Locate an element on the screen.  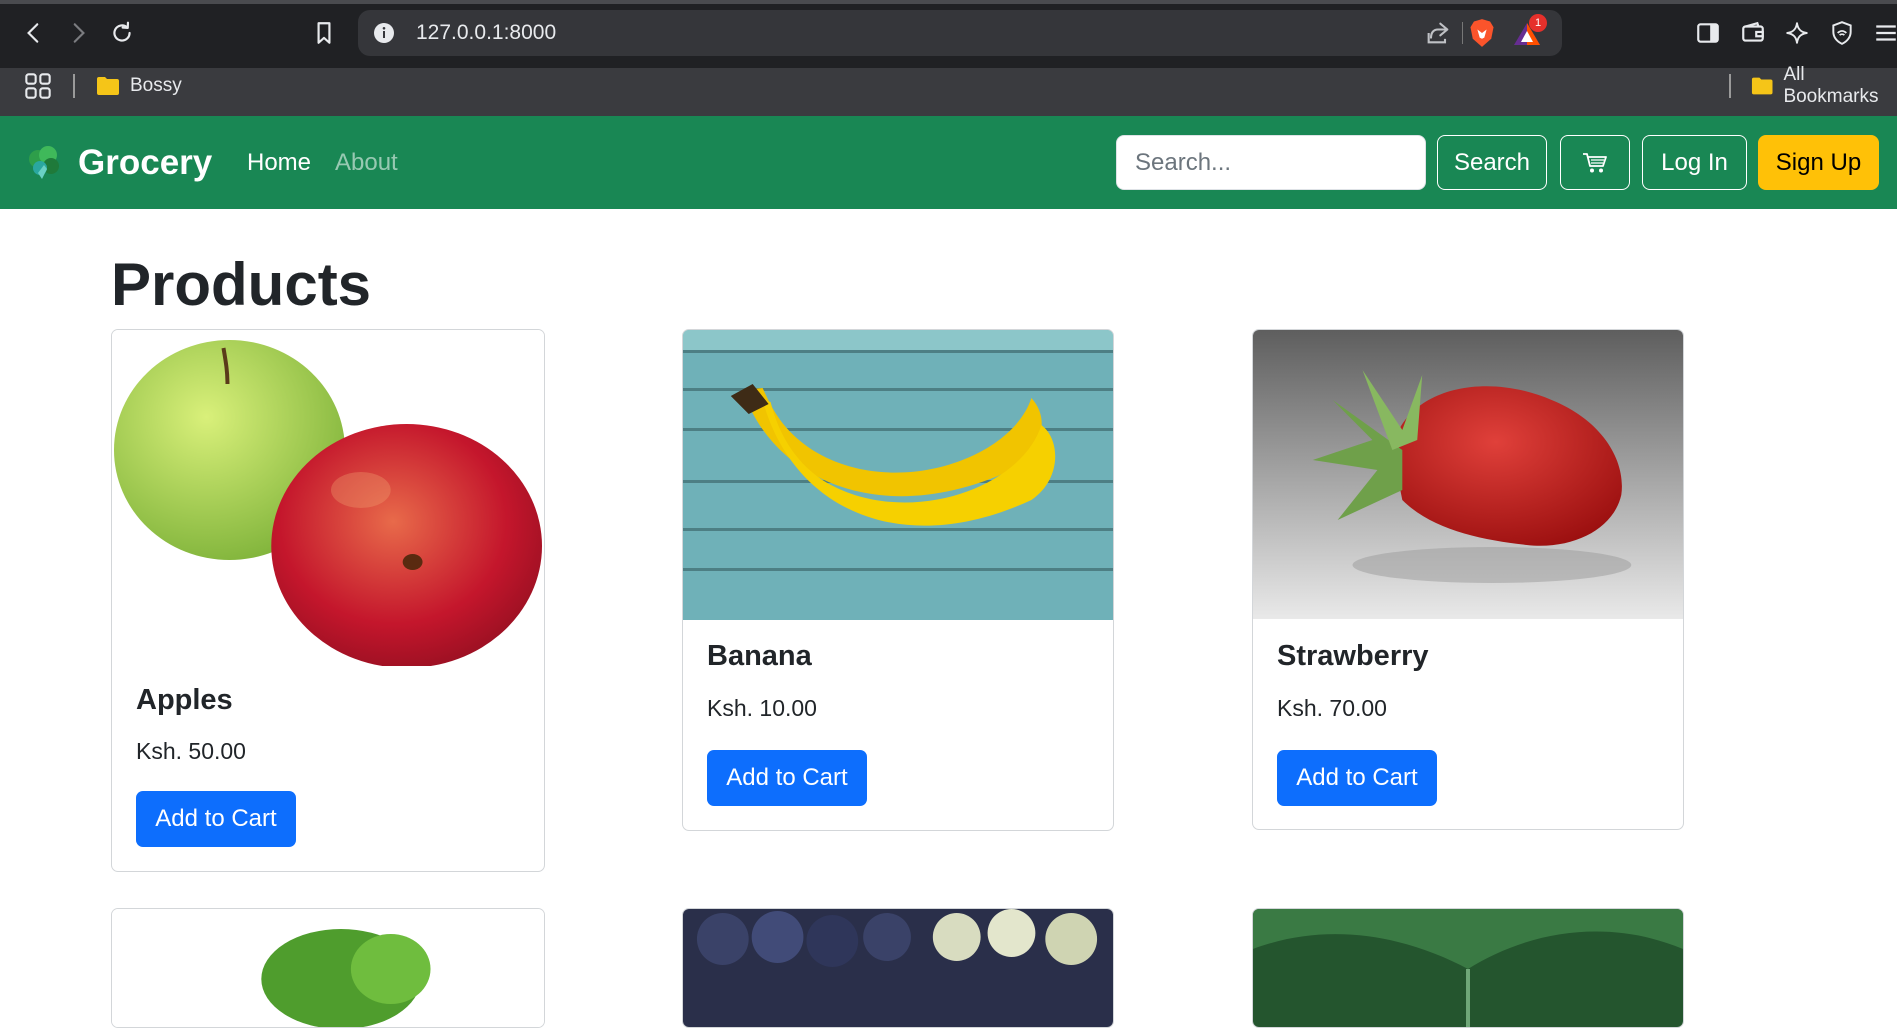
notification-badge: 1 is located at coordinates (1538, 23).